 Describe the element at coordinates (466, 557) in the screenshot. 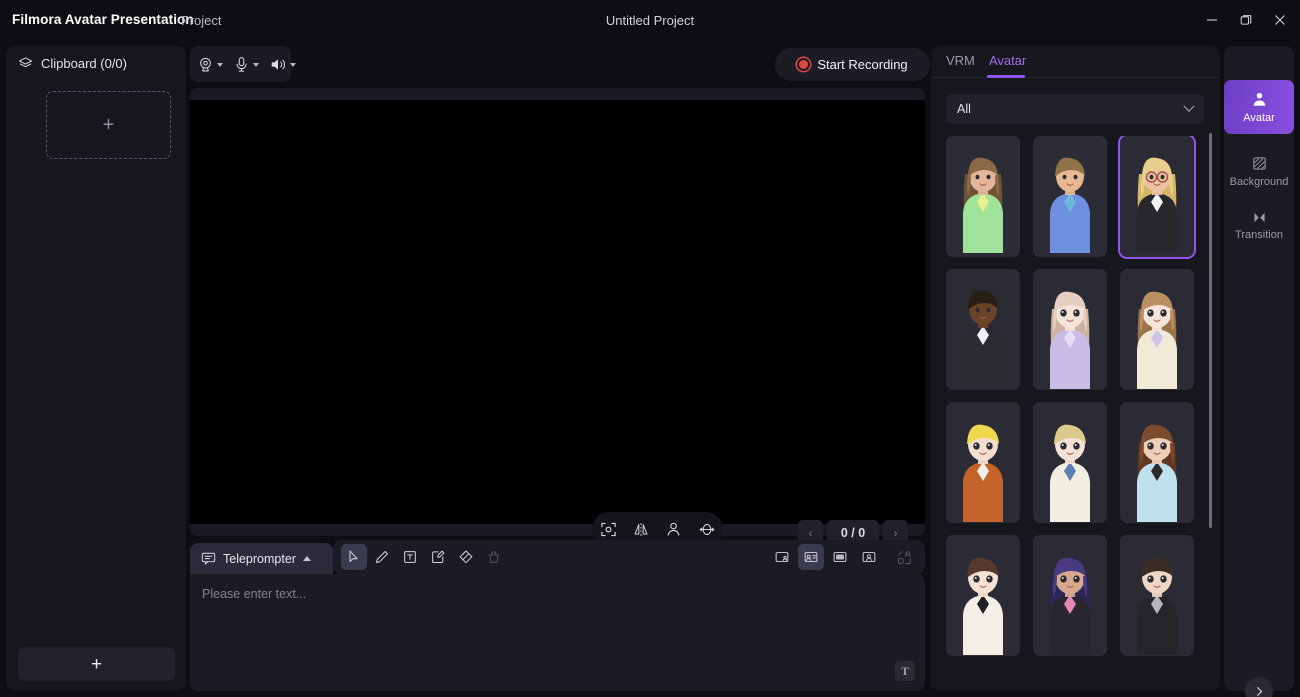

I see `eraser-icon` at that location.